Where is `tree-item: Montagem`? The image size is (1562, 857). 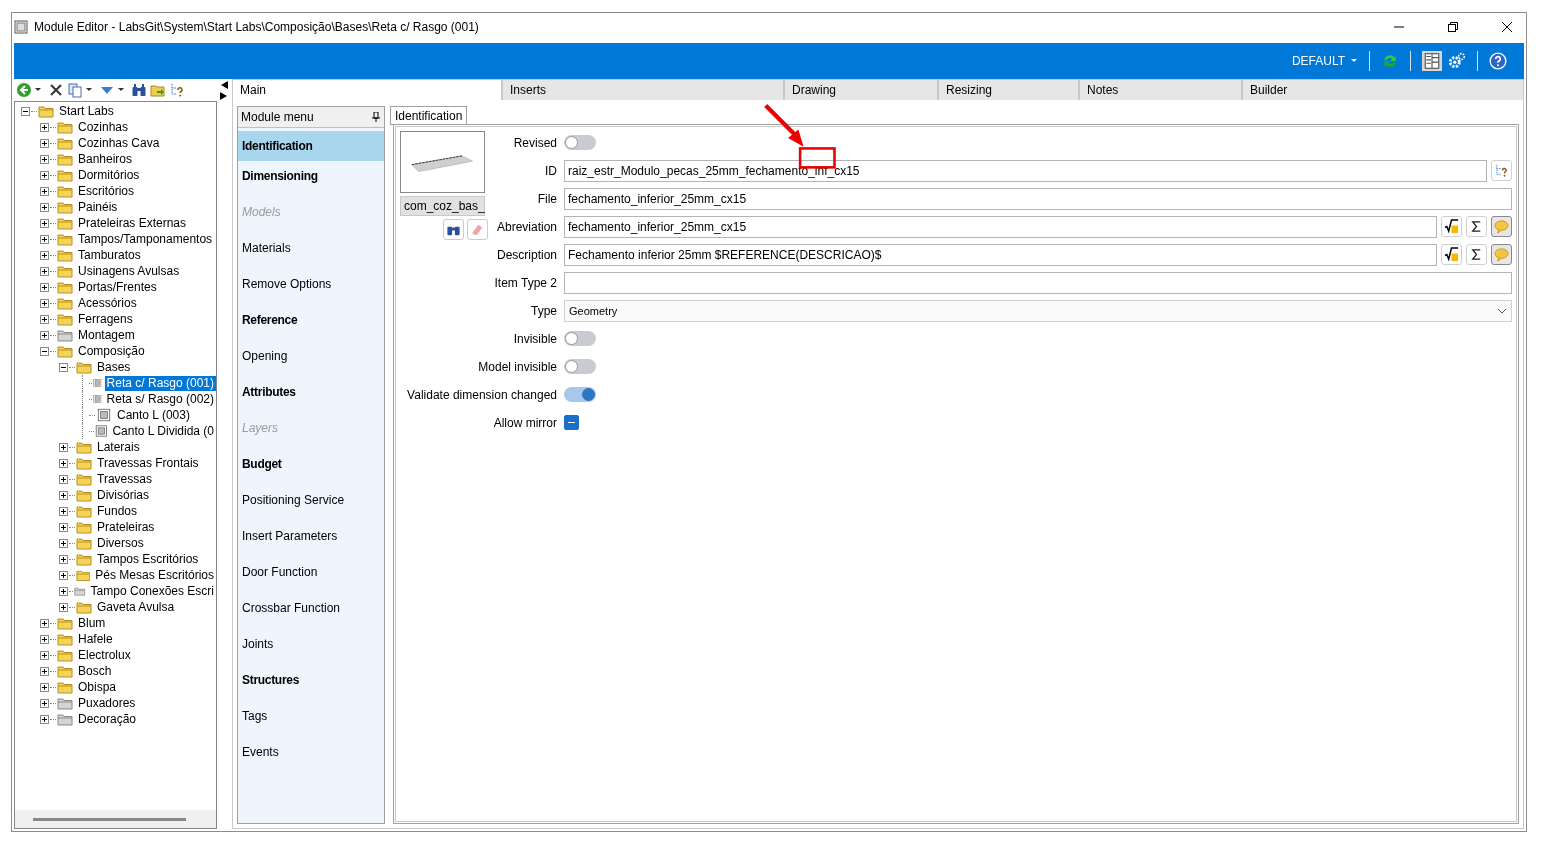
tree-item: Montagem is located at coordinates (106, 335).